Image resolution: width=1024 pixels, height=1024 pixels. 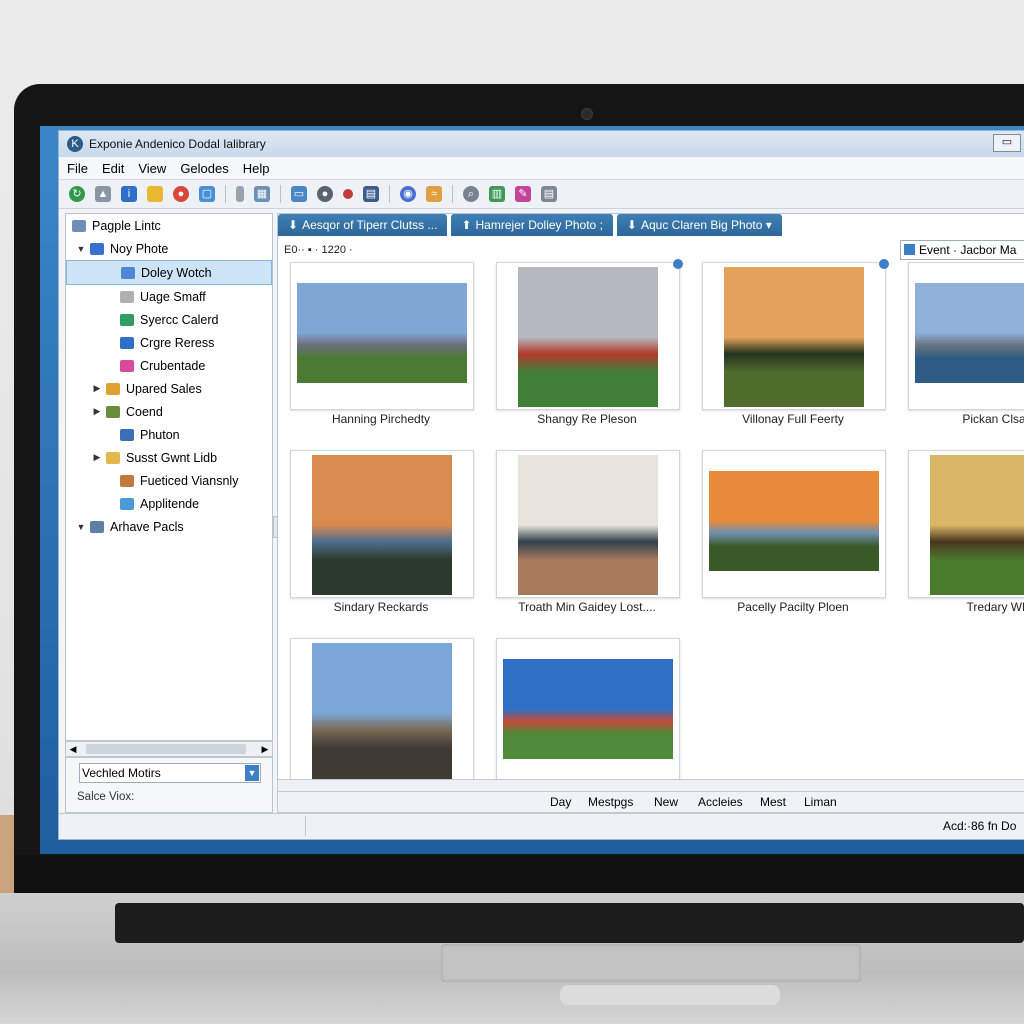 I want to click on view-new: New, so click(x=666, y=802).